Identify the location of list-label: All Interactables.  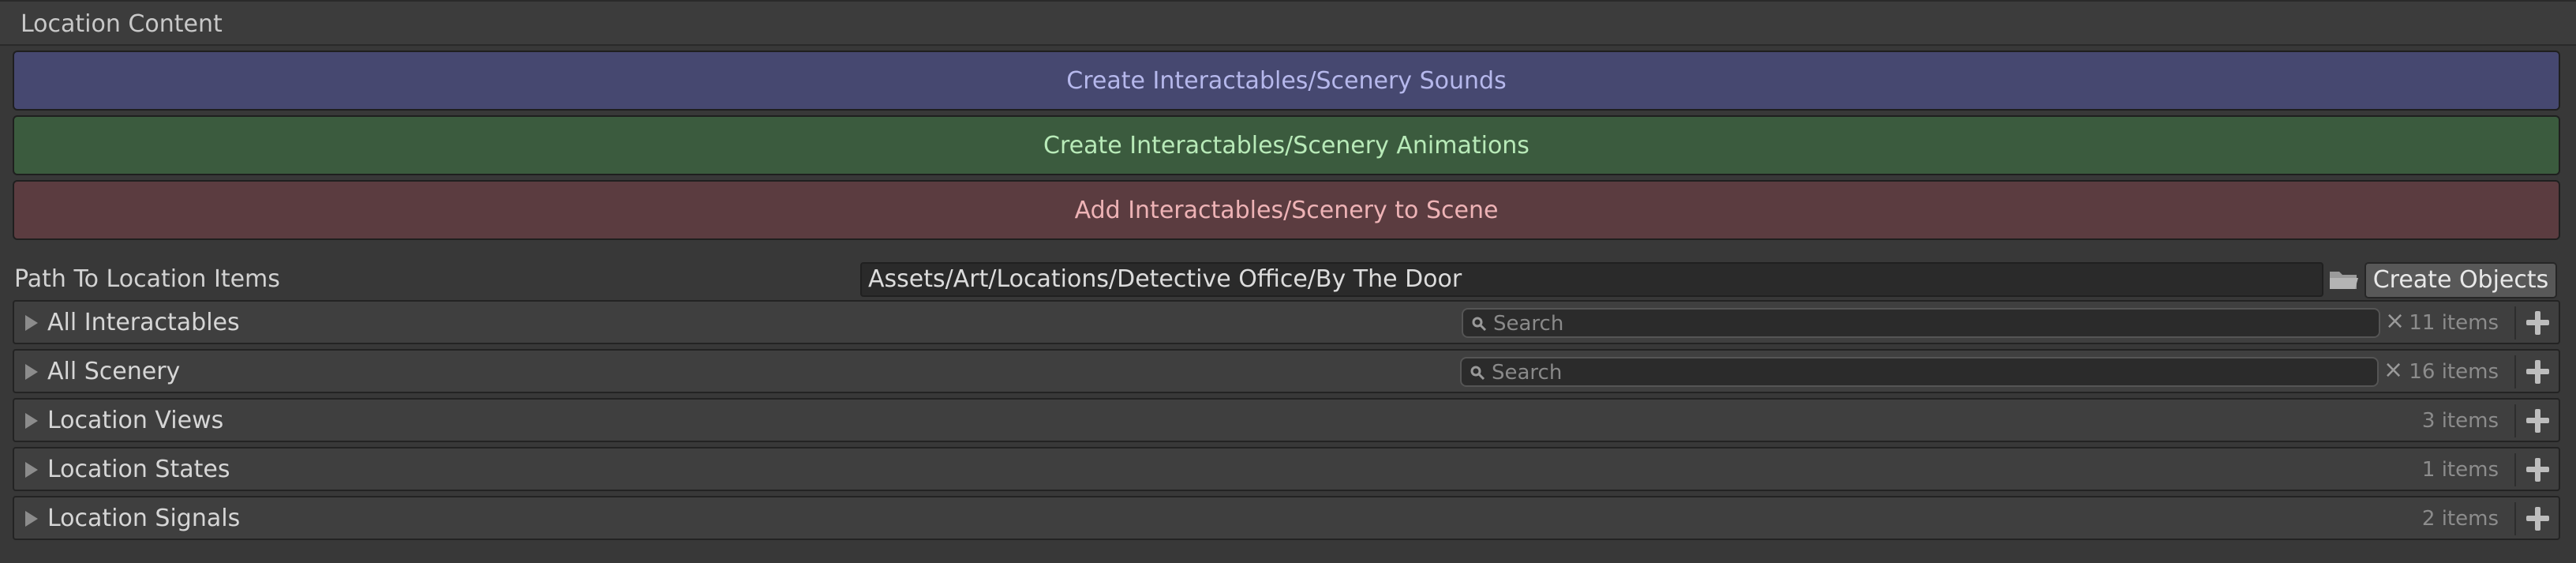
(143, 322).